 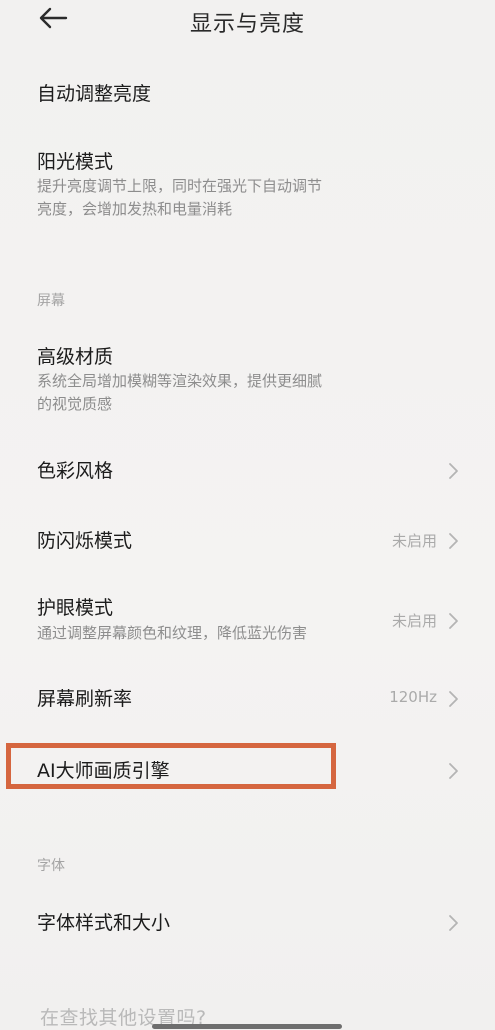 What do you see at coordinates (247, 771) in the screenshot?
I see `ai-engine-row: AI大师画质引擎` at bounding box center [247, 771].